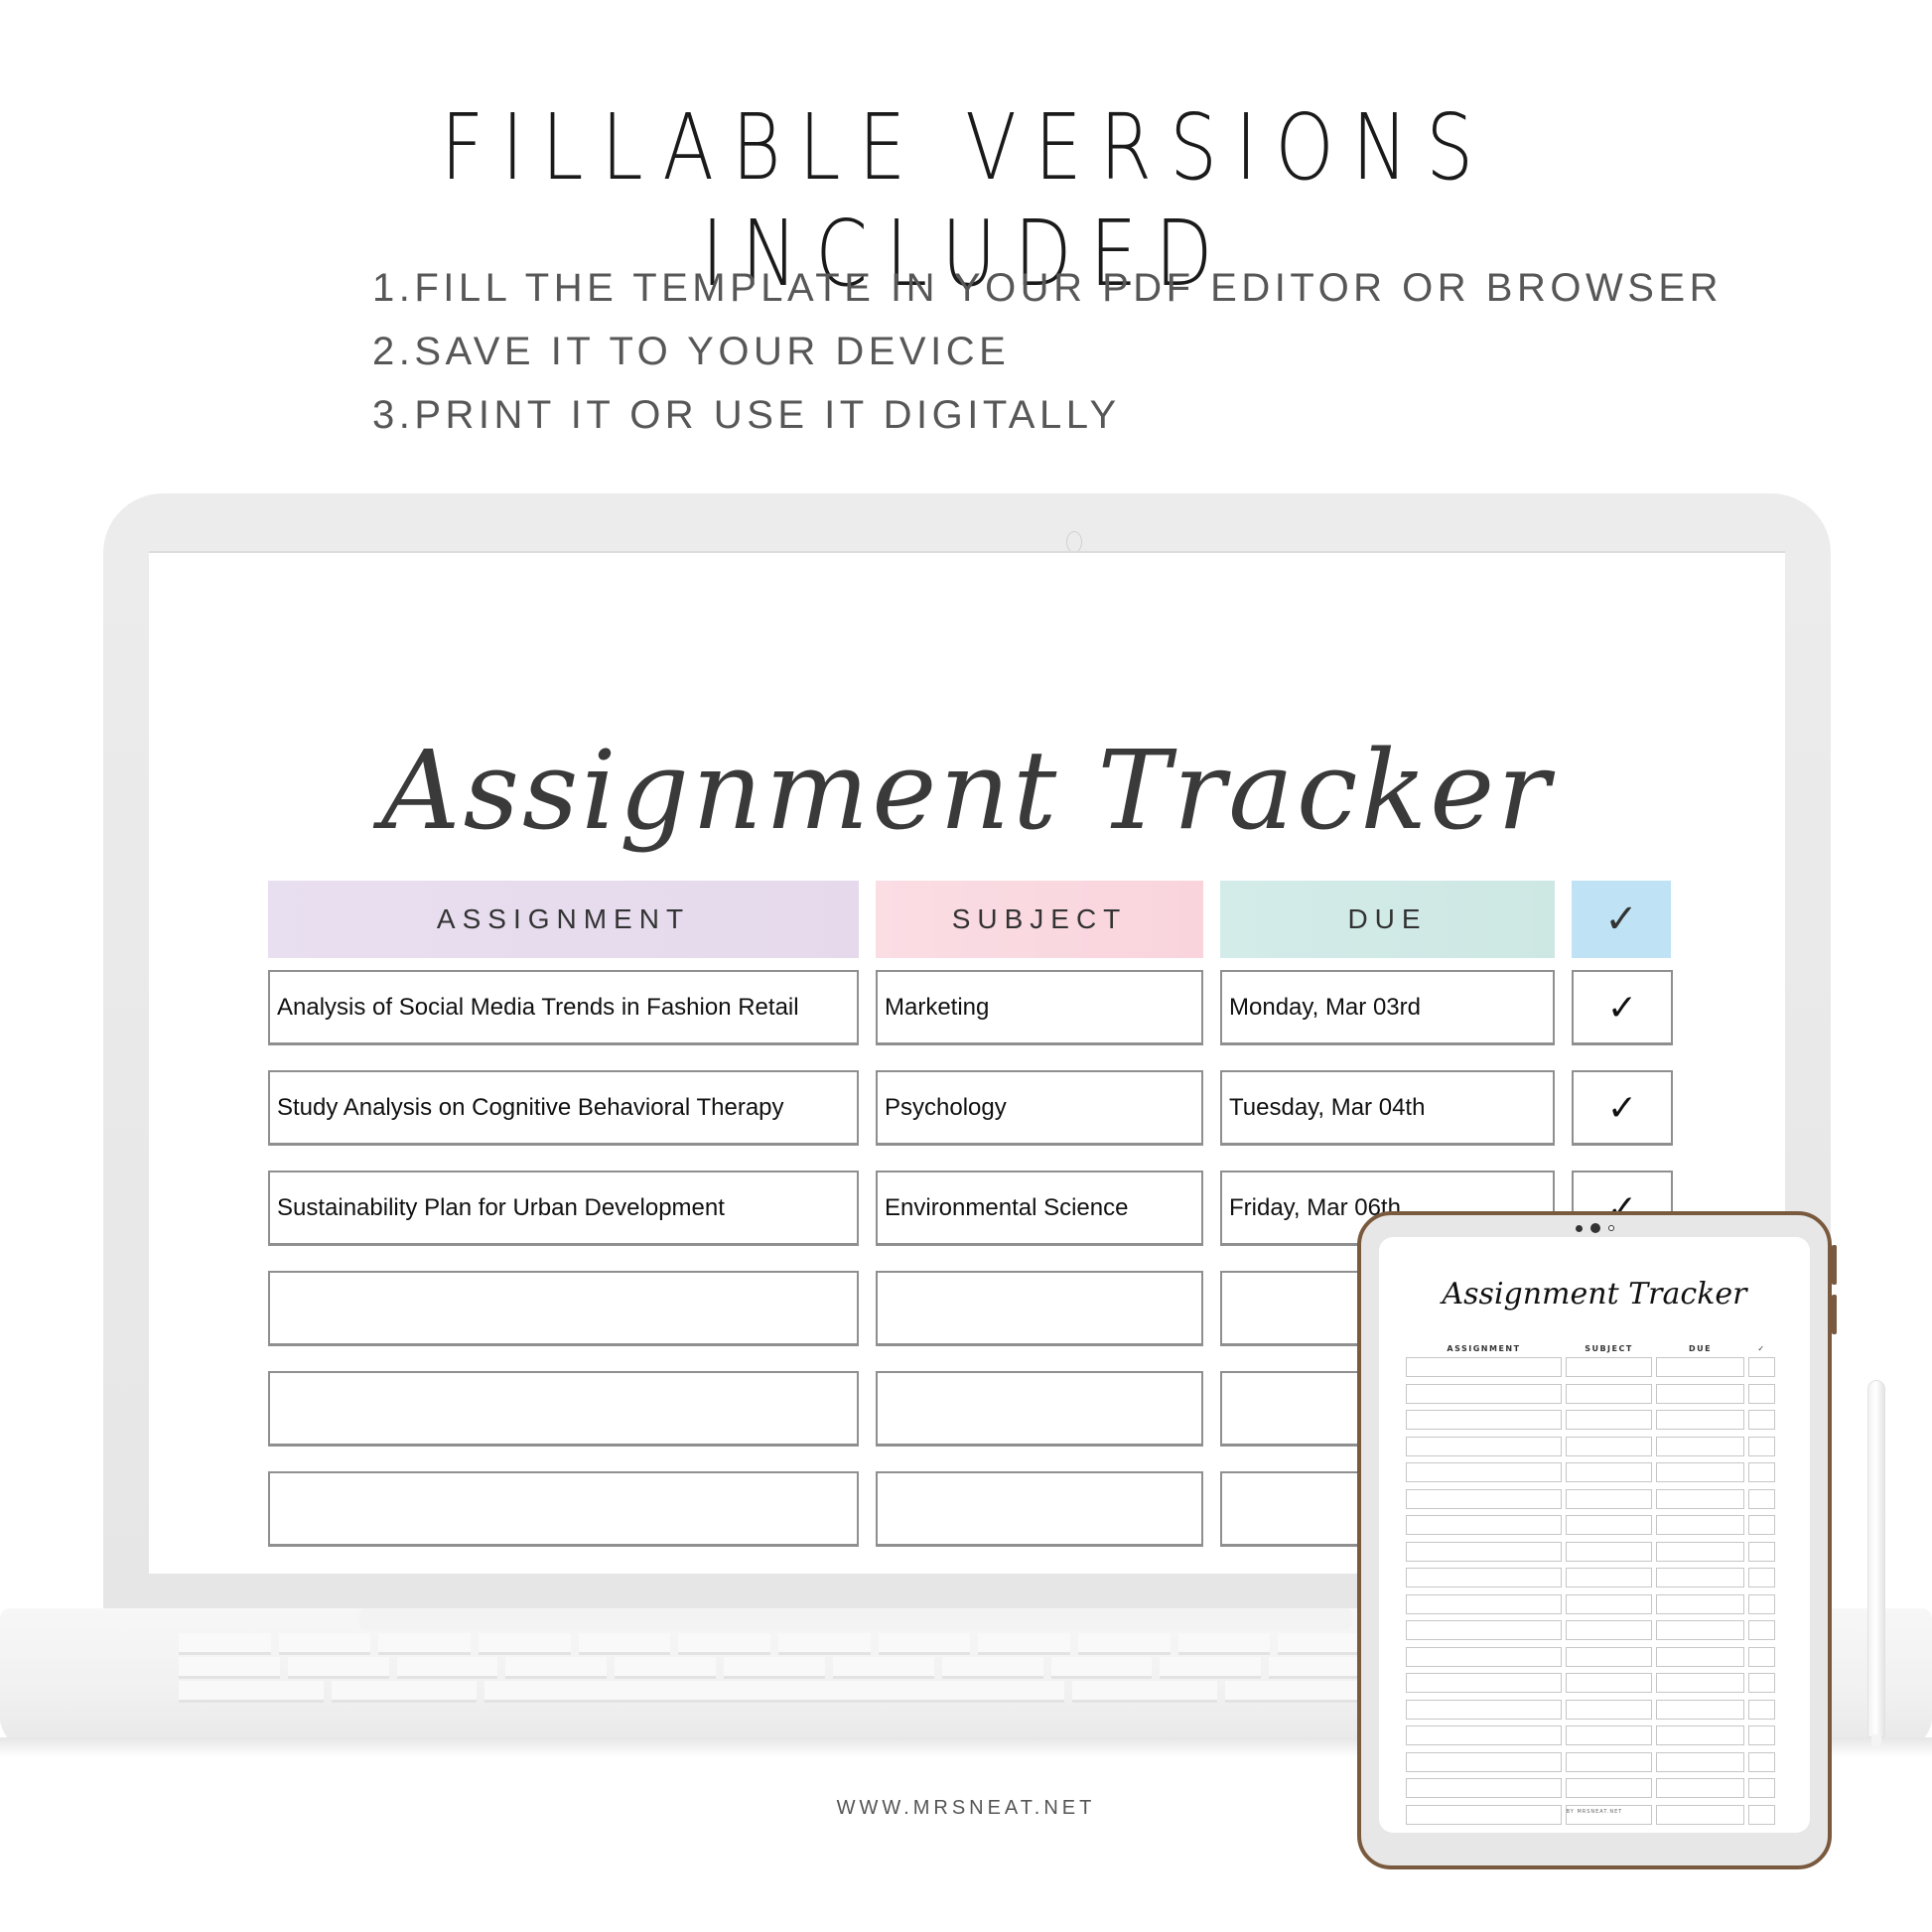  I want to click on camera-icon, so click(1594, 1228).